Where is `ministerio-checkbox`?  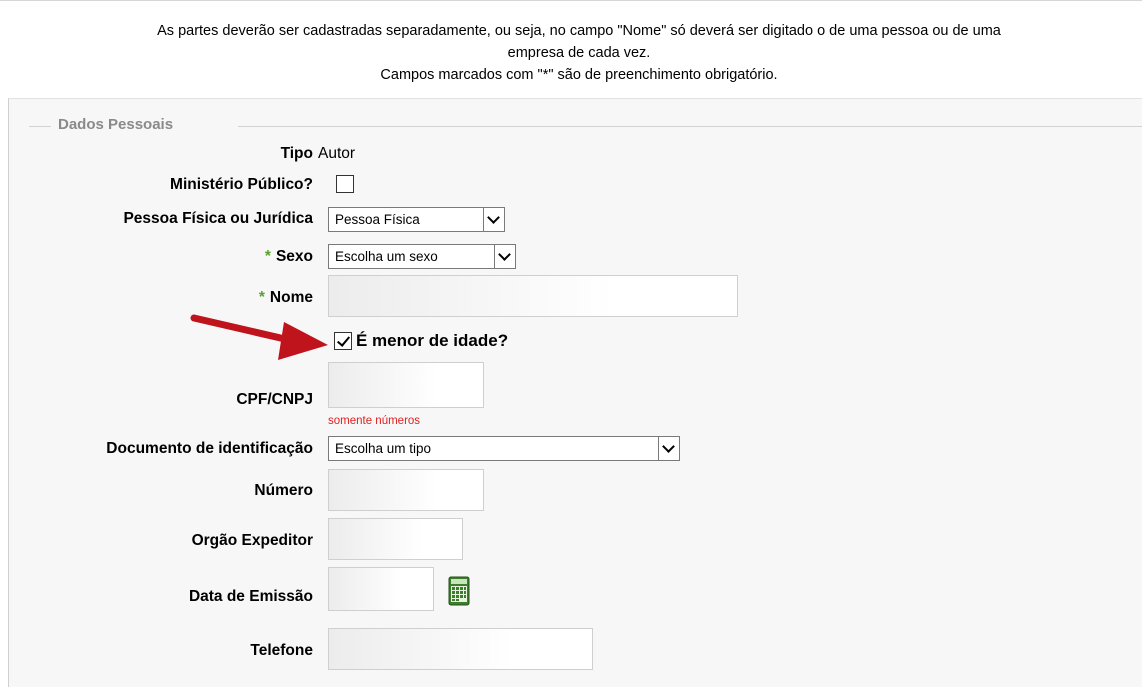
ministerio-checkbox is located at coordinates (345, 184).